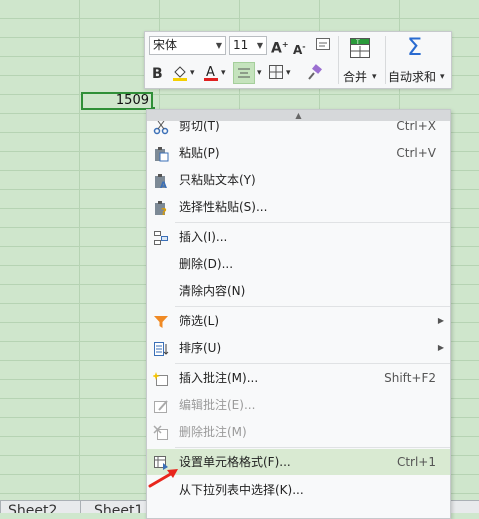 The width and height of the screenshot is (479, 519). I want to click on svg-text: T, so click(357, 42).